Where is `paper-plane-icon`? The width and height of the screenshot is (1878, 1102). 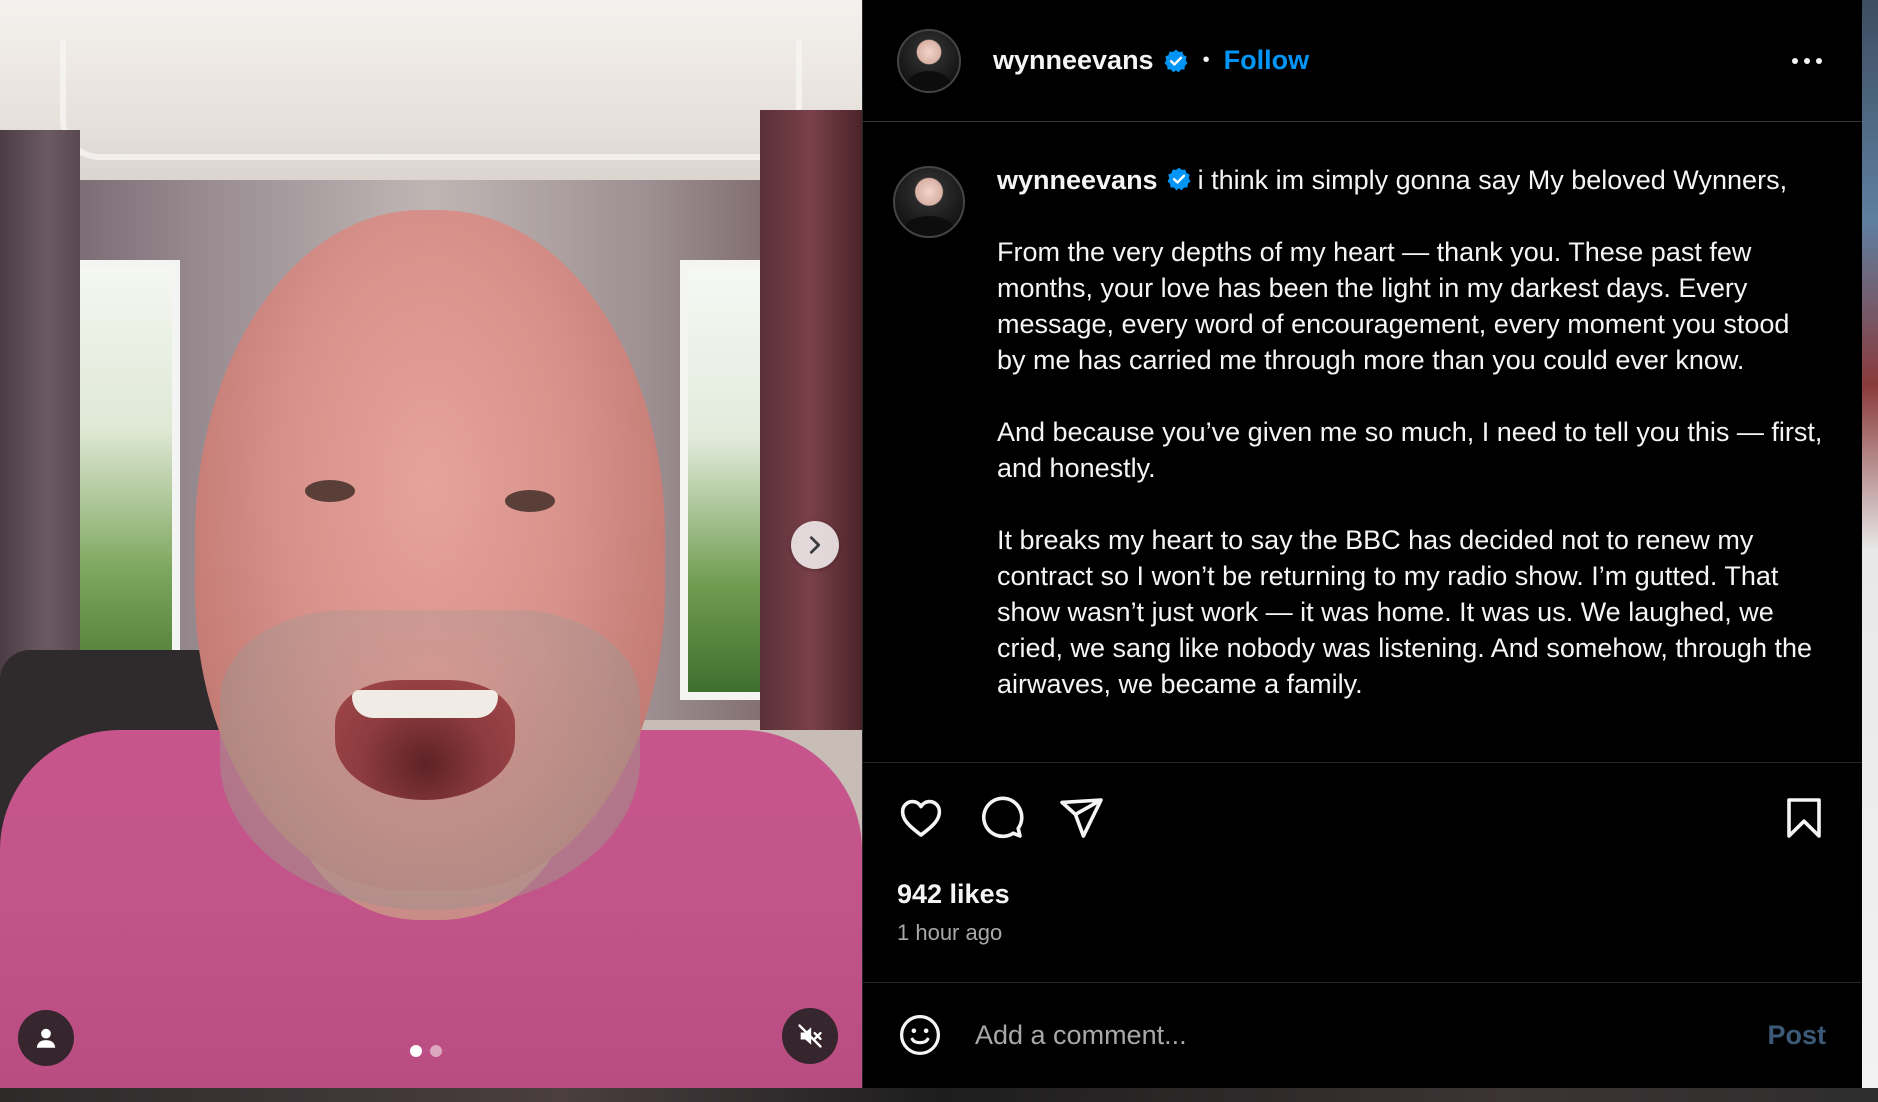
paper-plane-icon is located at coordinates (1081, 817).